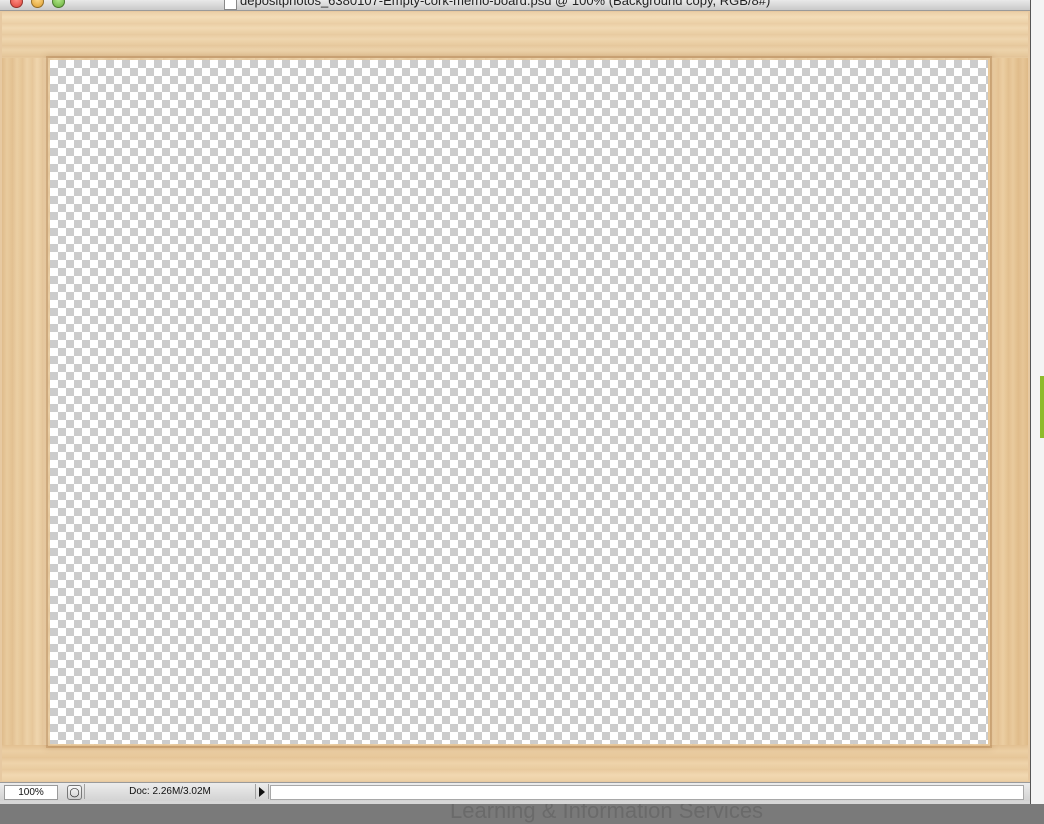 The height and width of the screenshot is (824, 1044). I want to click on zoom-icon, so click(58, 4).